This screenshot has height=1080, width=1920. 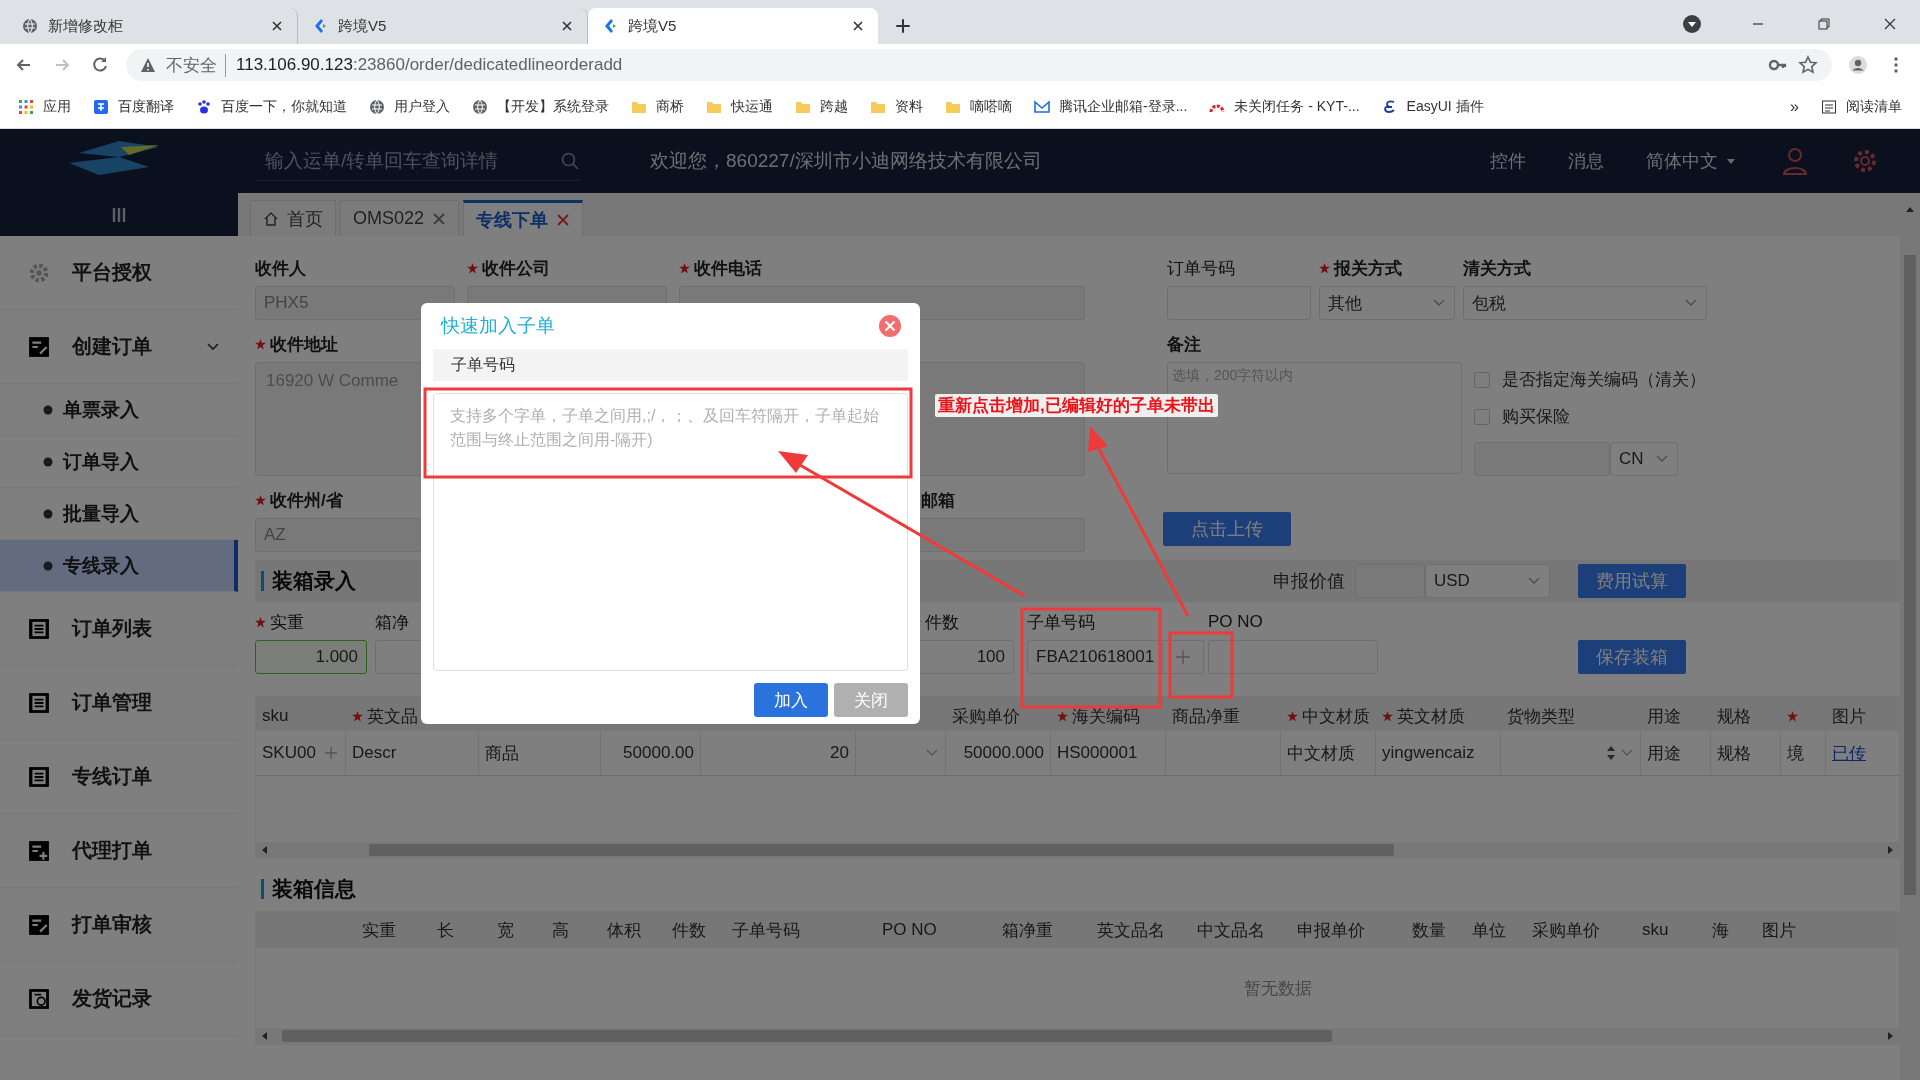 What do you see at coordinates (1720, 930) in the screenshot?
I see `column-header: 海` at bounding box center [1720, 930].